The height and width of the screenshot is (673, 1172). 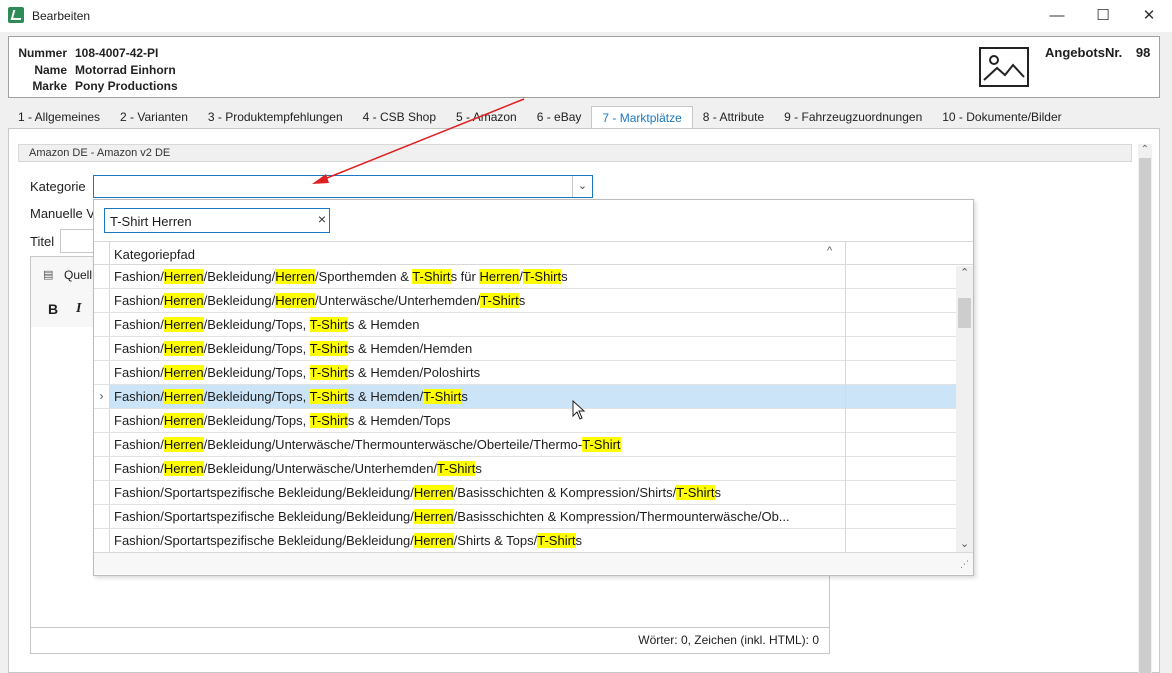 What do you see at coordinates (322, 219) in the screenshot?
I see `clear-search-icon: ×` at bounding box center [322, 219].